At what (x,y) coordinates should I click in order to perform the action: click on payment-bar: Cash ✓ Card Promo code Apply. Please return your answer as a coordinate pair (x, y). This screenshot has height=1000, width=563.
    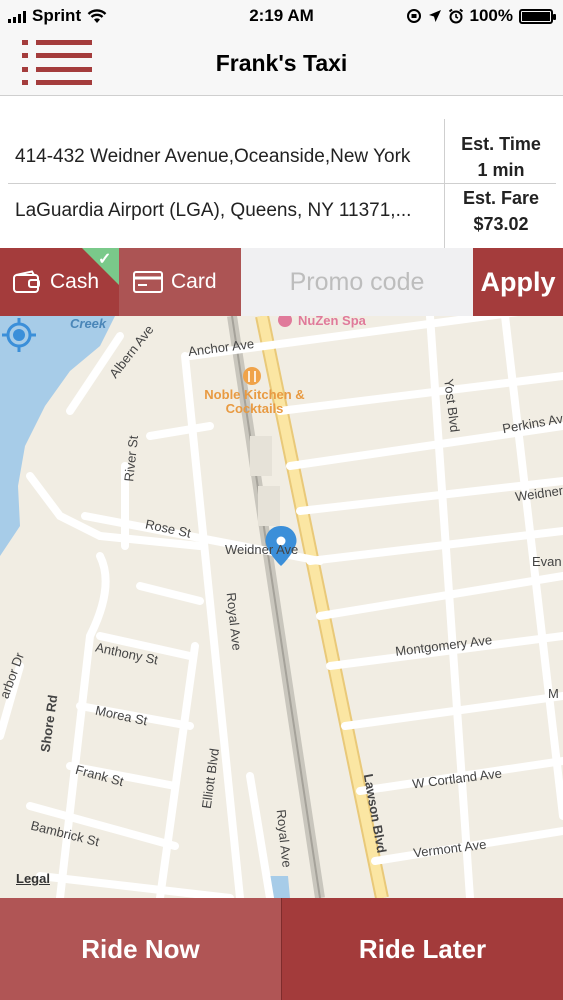
    Looking at the image, I should click on (281, 282).